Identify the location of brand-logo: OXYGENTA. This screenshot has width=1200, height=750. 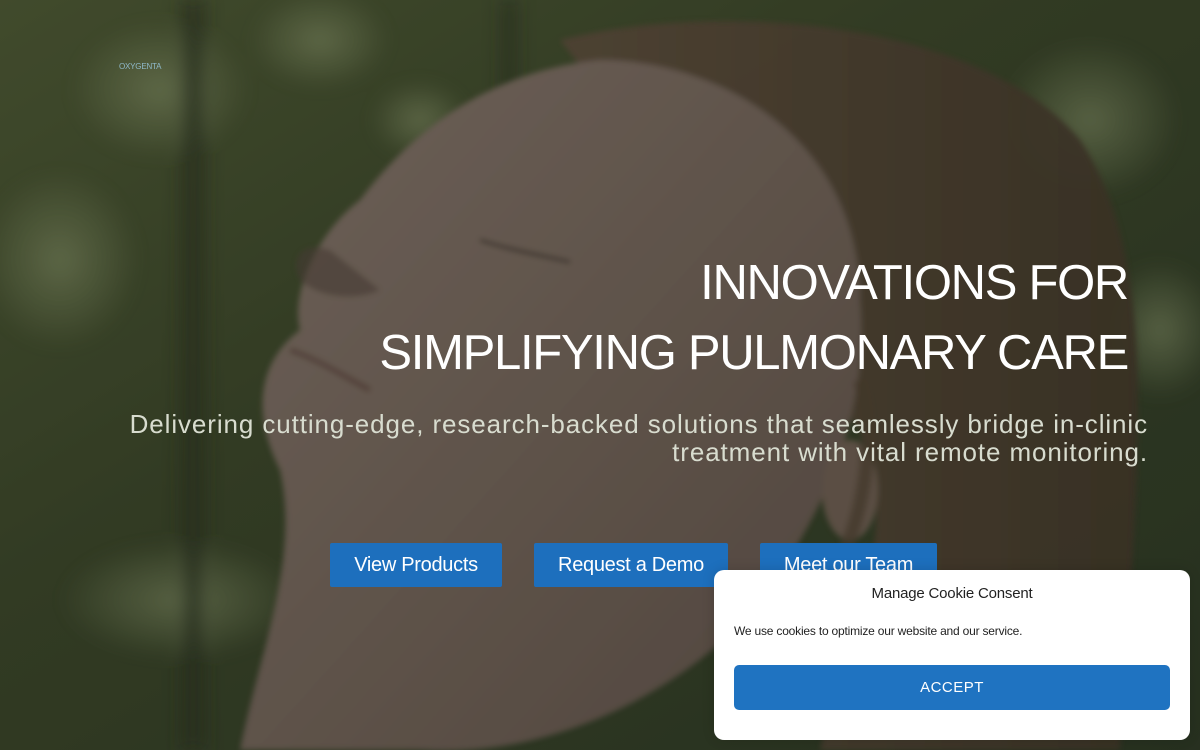
(140, 68).